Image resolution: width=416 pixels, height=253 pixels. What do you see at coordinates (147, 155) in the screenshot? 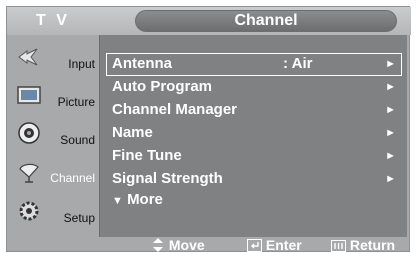
I see `menu-item-label: Fine Tune` at bounding box center [147, 155].